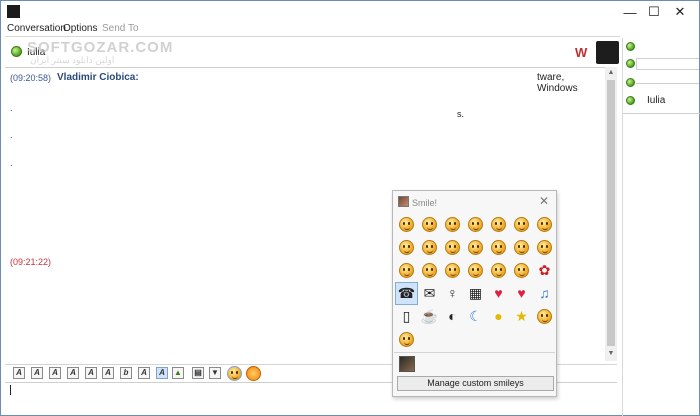  Describe the element at coordinates (162, 373) in the screenshot. I see `font-style-button: A` at that location.